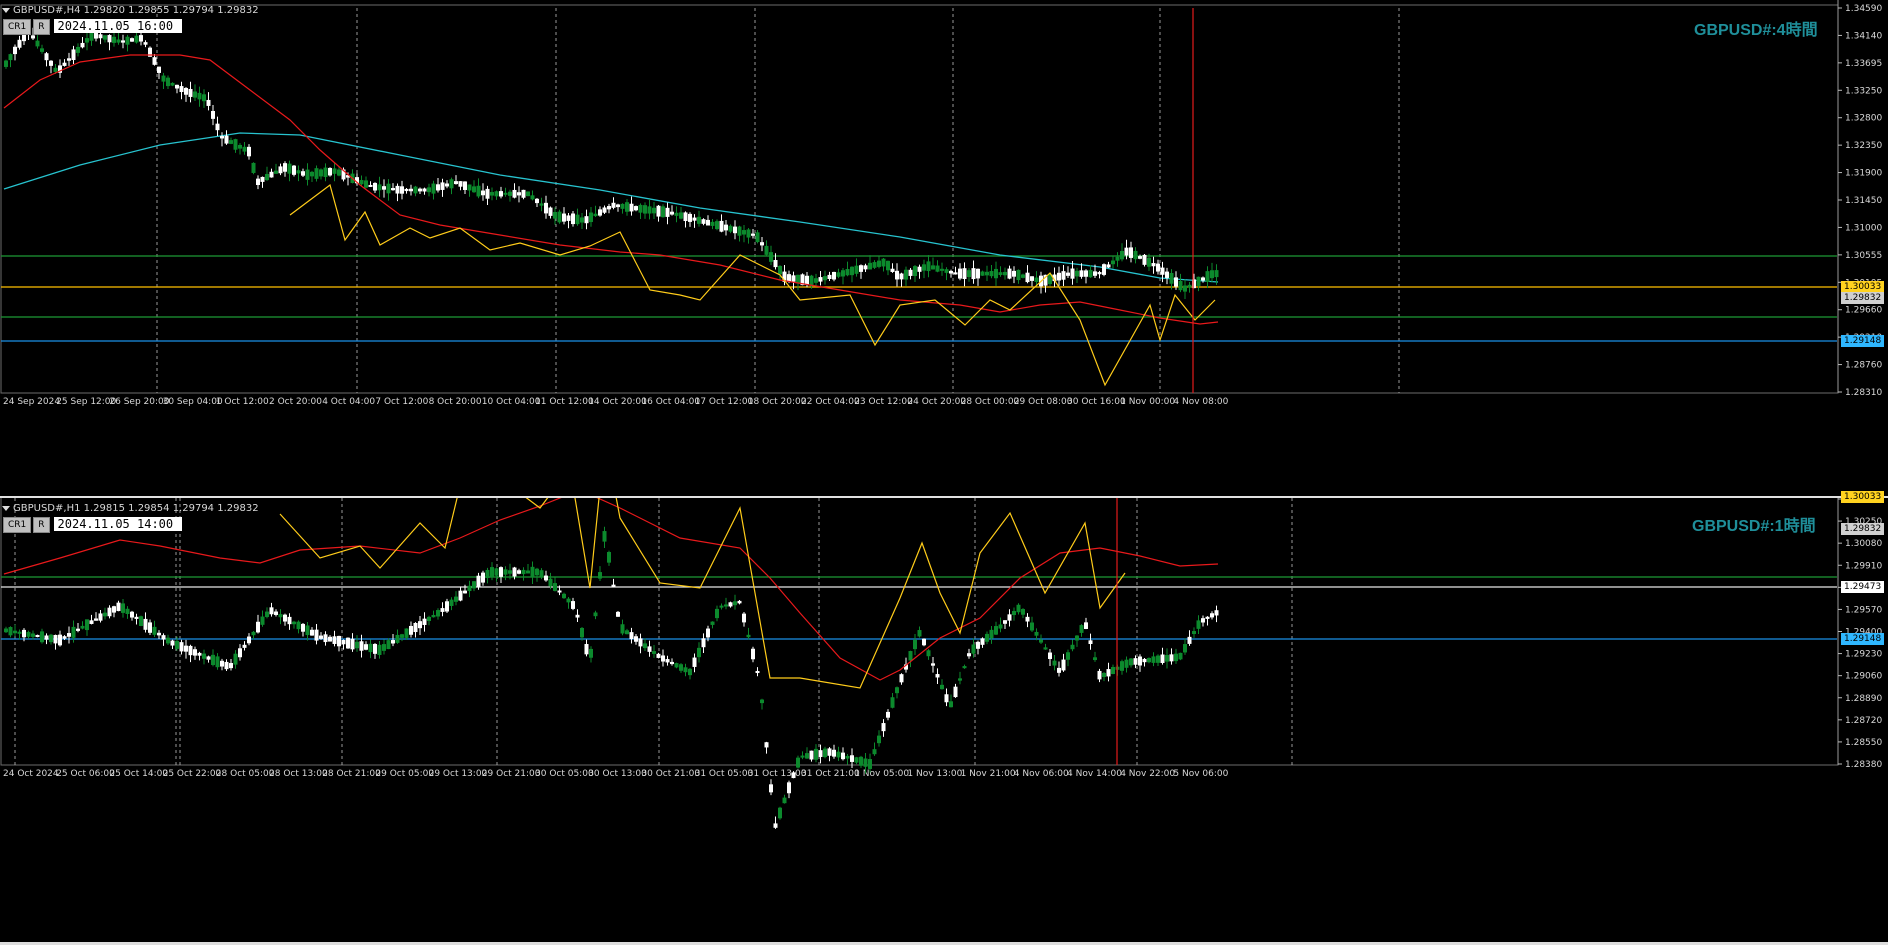 The height and width of the screenshot is (945, 1888). Describe the element at coordinates (1863, 529) in the screenshot. I see `price-level-badge: 1.29832` at that location.